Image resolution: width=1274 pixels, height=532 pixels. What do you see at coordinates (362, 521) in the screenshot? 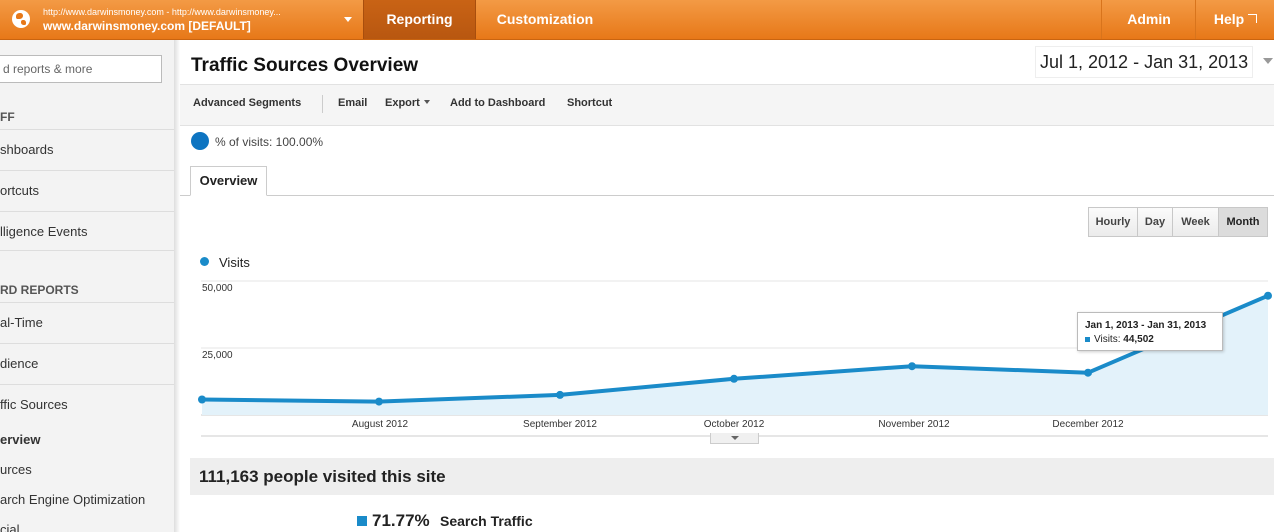
I see `search-traffic-marker` at bounding box center [362, 521].